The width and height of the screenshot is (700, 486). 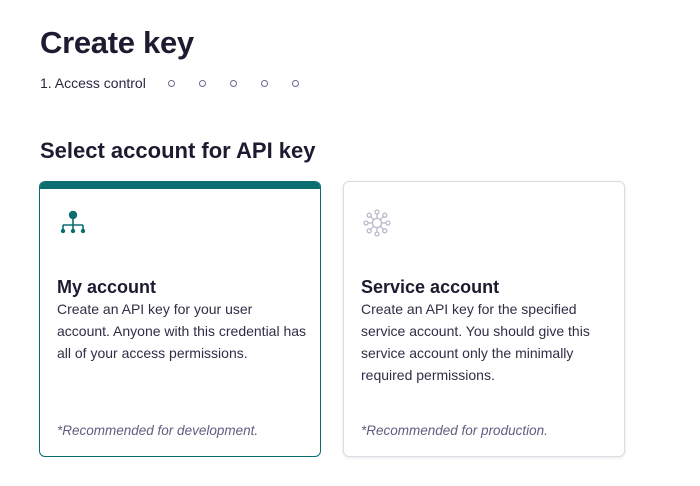 I want to click on stepper: 1. Access control, so click(x=181, y=83).